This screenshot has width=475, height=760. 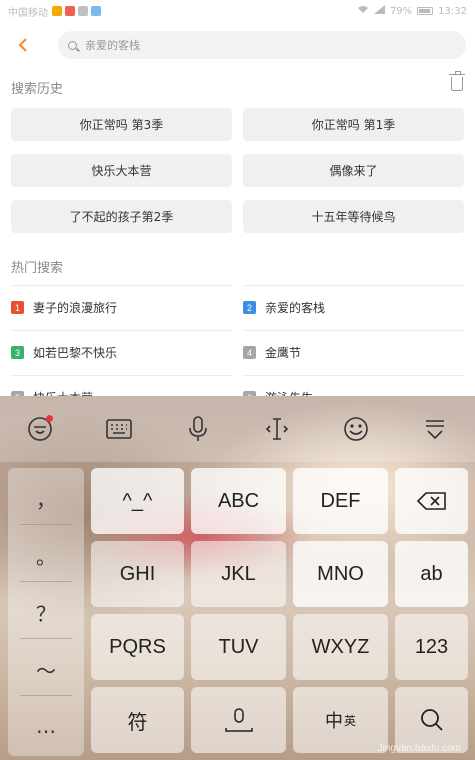 I want to click on wifi-icon, so click(x=363, y=11).